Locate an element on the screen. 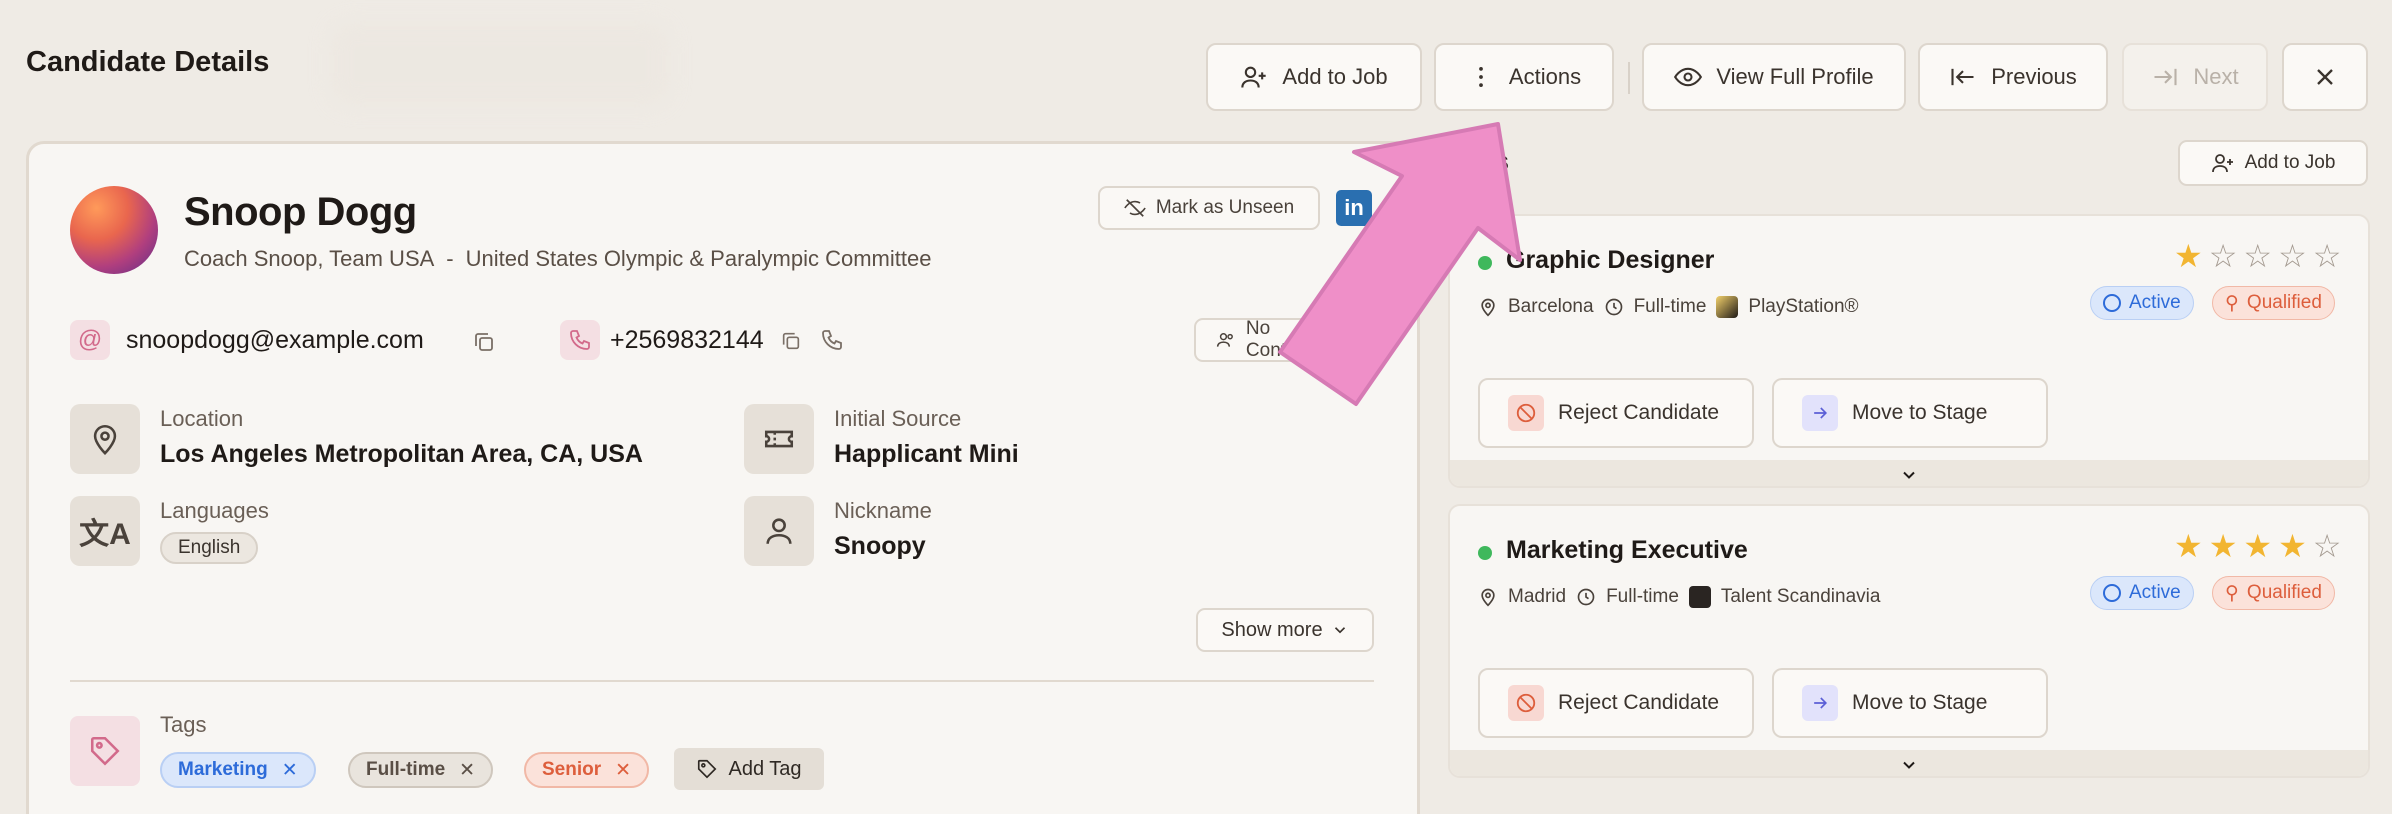  copy-email-icon is located at coordinates (484, 342).